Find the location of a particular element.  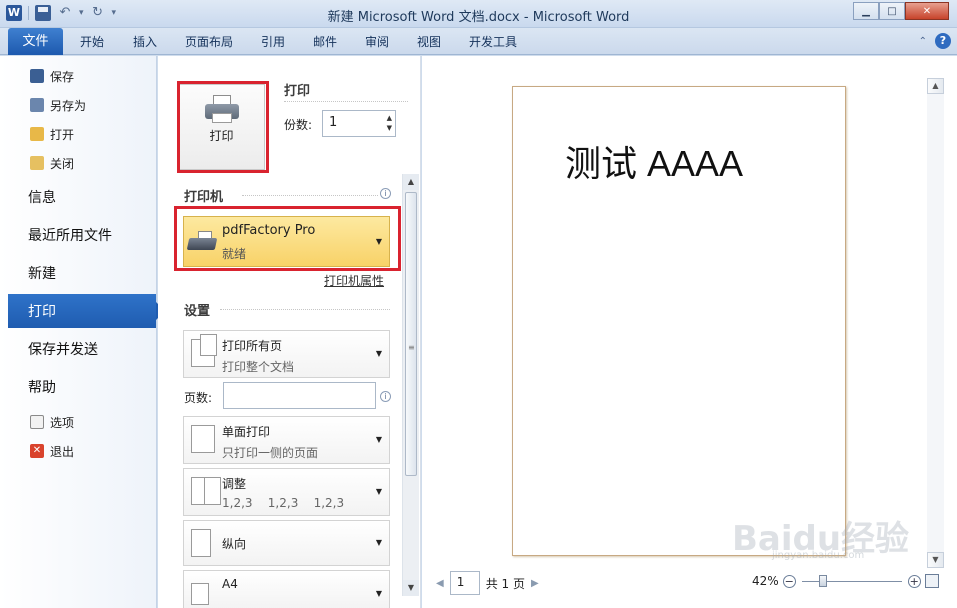

maximize-button: □ is located at coordinates (892, 11).